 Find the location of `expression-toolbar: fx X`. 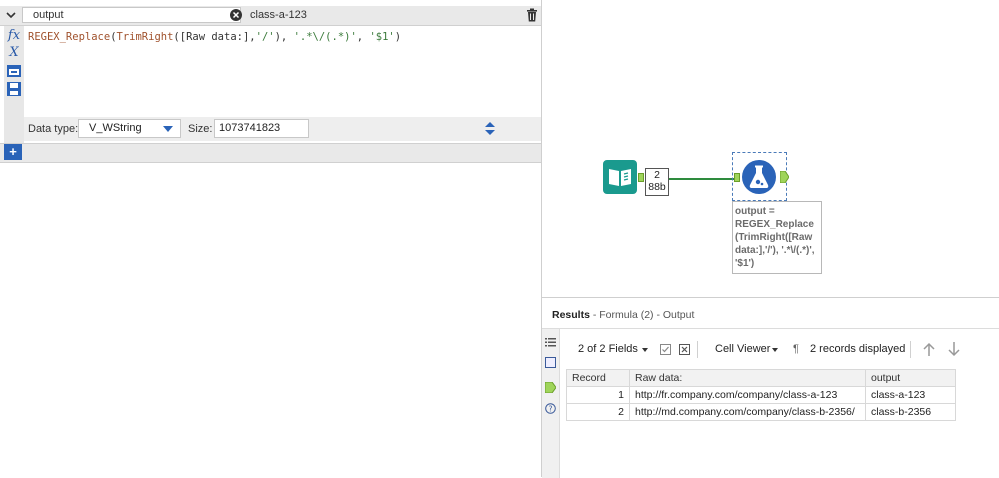

expression-toolbar: fx X is located at coordinates (14, 86).